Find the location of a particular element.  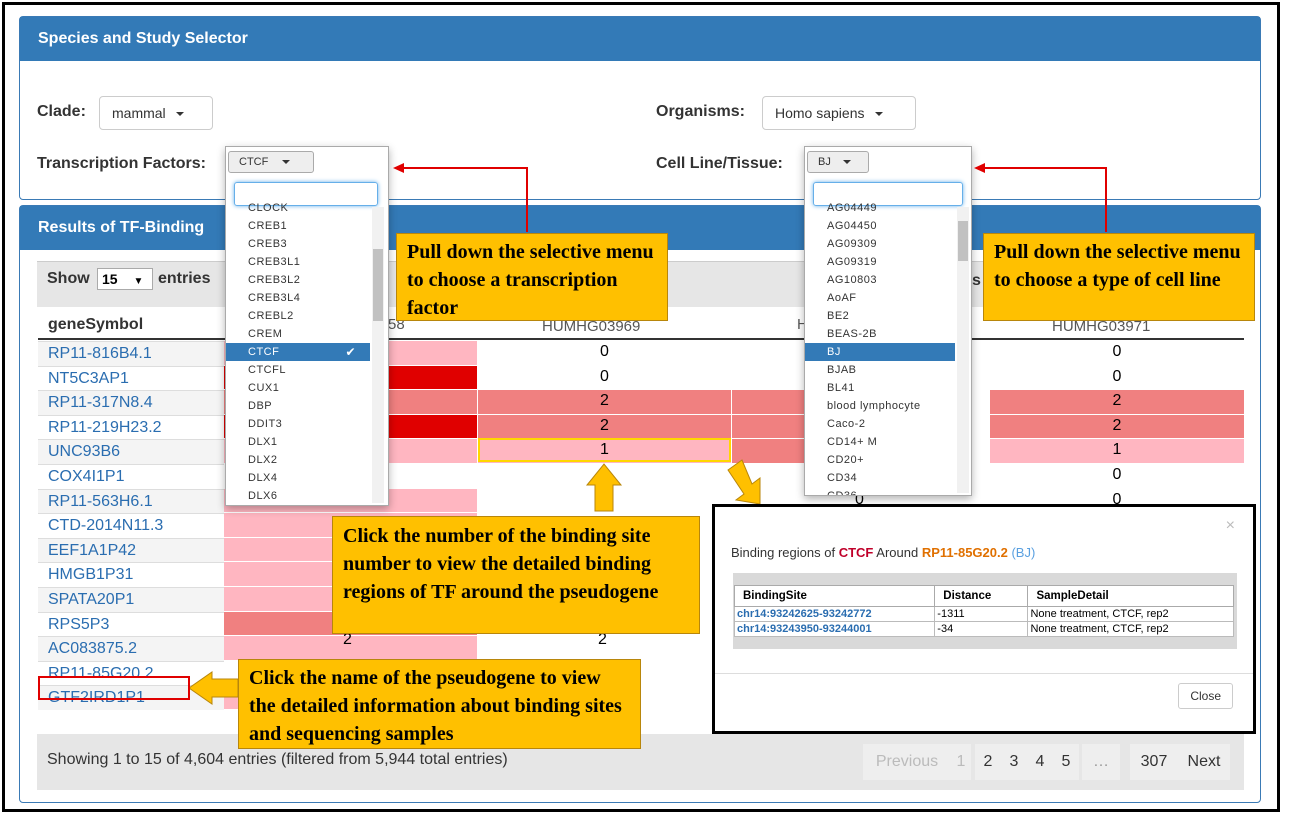

tf-scrollbar is located at coordinates (378, 355).